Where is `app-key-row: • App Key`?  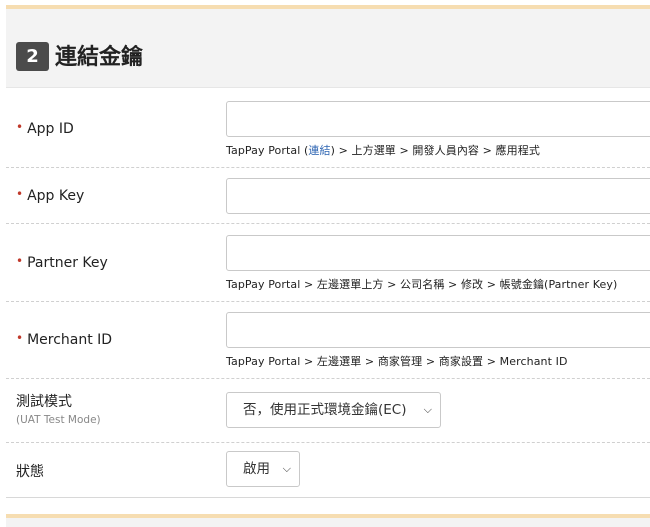 app-key-row: • App Key is located at coordinates (328, 196).